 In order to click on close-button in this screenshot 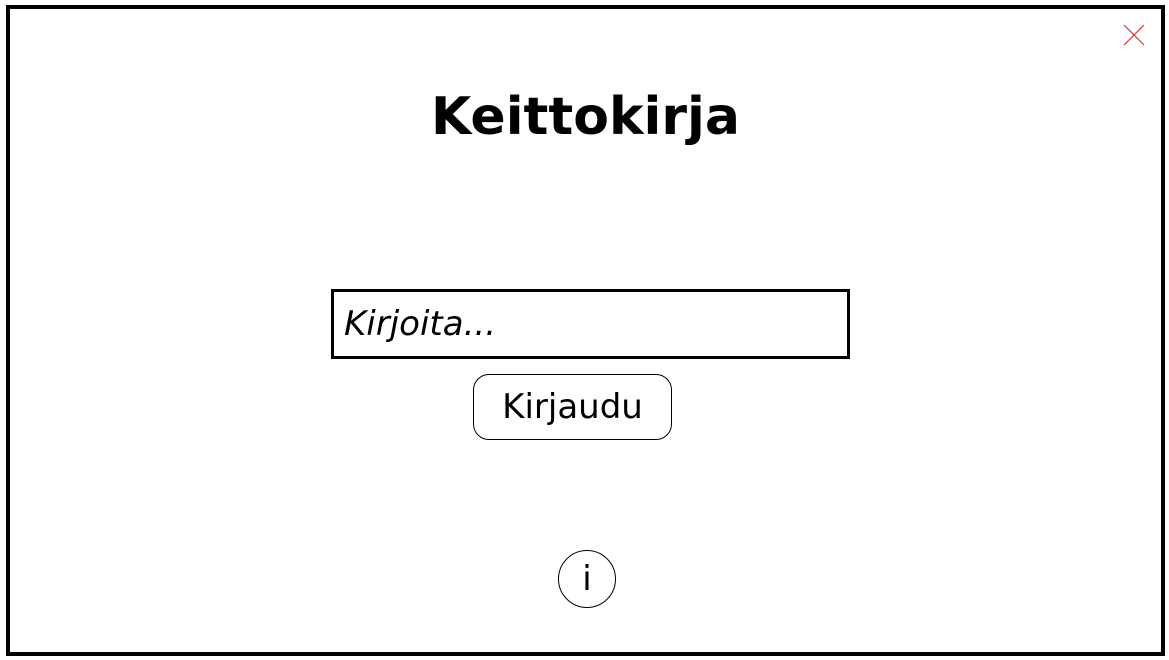, I will do `click(1134, 35)`.